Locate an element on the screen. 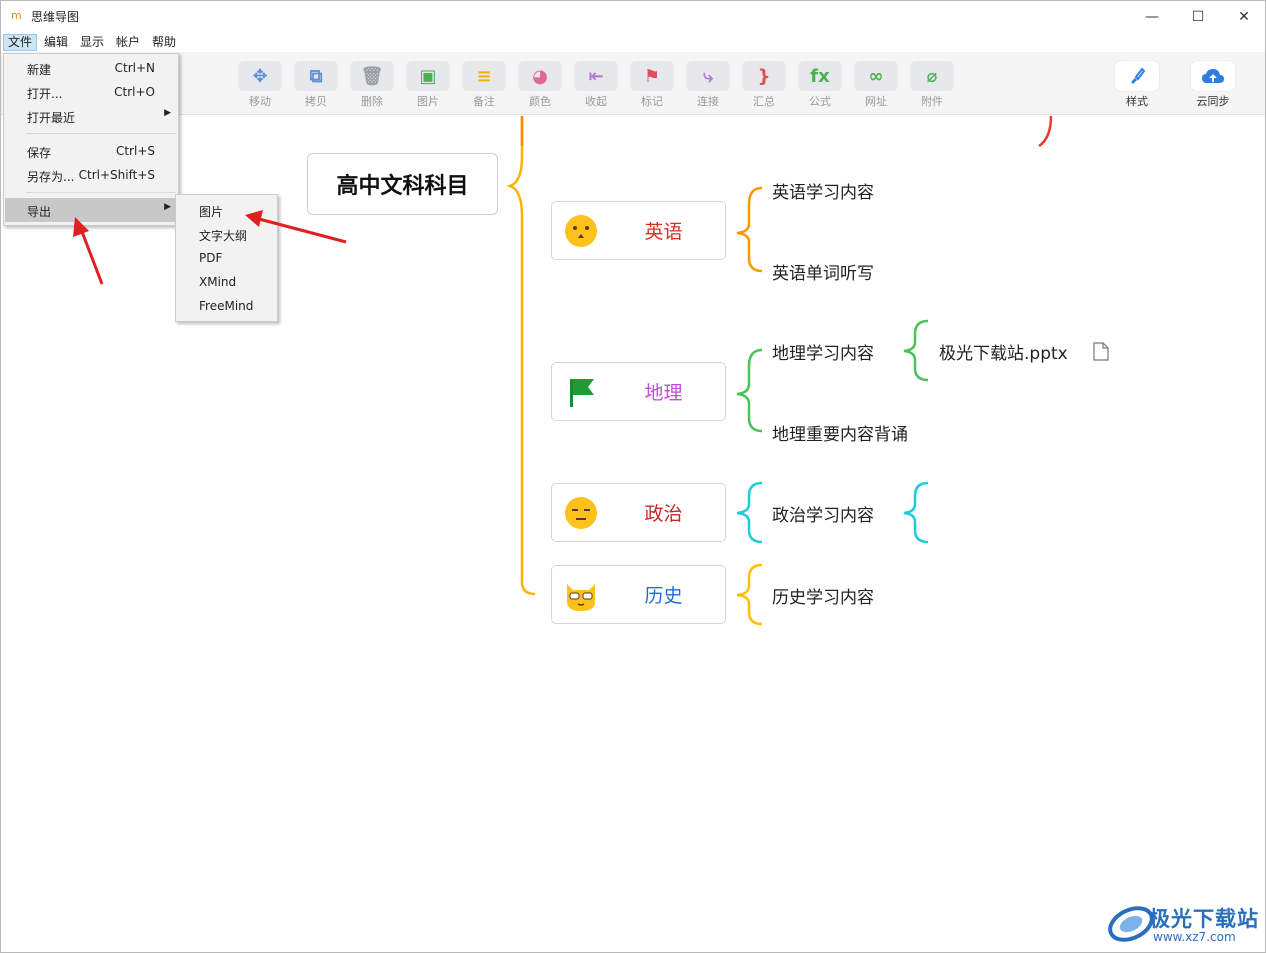 The width and height of the screenshot is (1266, 953). menu-item-open-recent-label: 打开最近 is located at coordinates (51, 118).